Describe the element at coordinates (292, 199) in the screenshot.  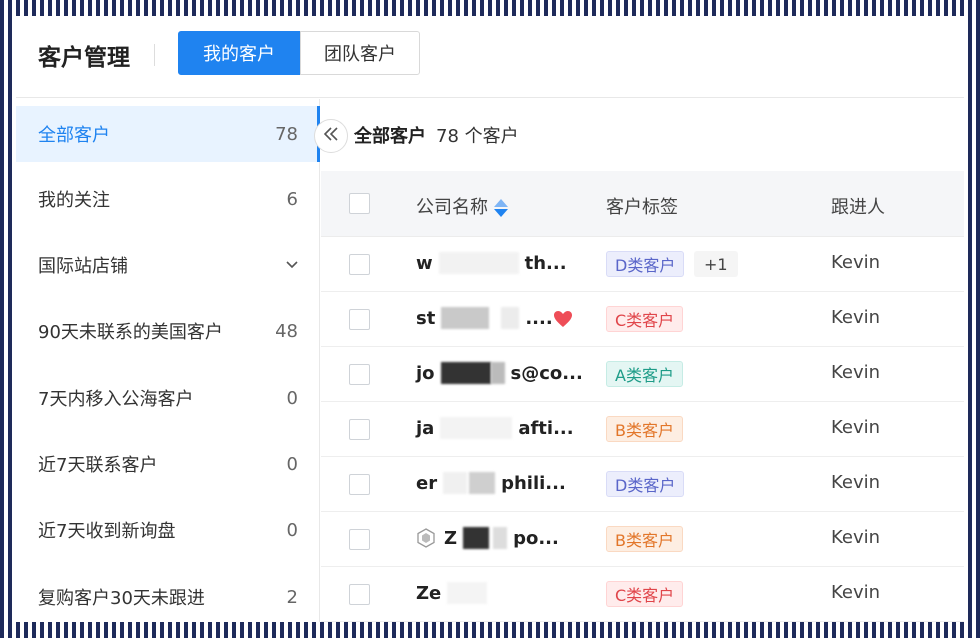
I see `sidebar-item-count: 6` at that location.